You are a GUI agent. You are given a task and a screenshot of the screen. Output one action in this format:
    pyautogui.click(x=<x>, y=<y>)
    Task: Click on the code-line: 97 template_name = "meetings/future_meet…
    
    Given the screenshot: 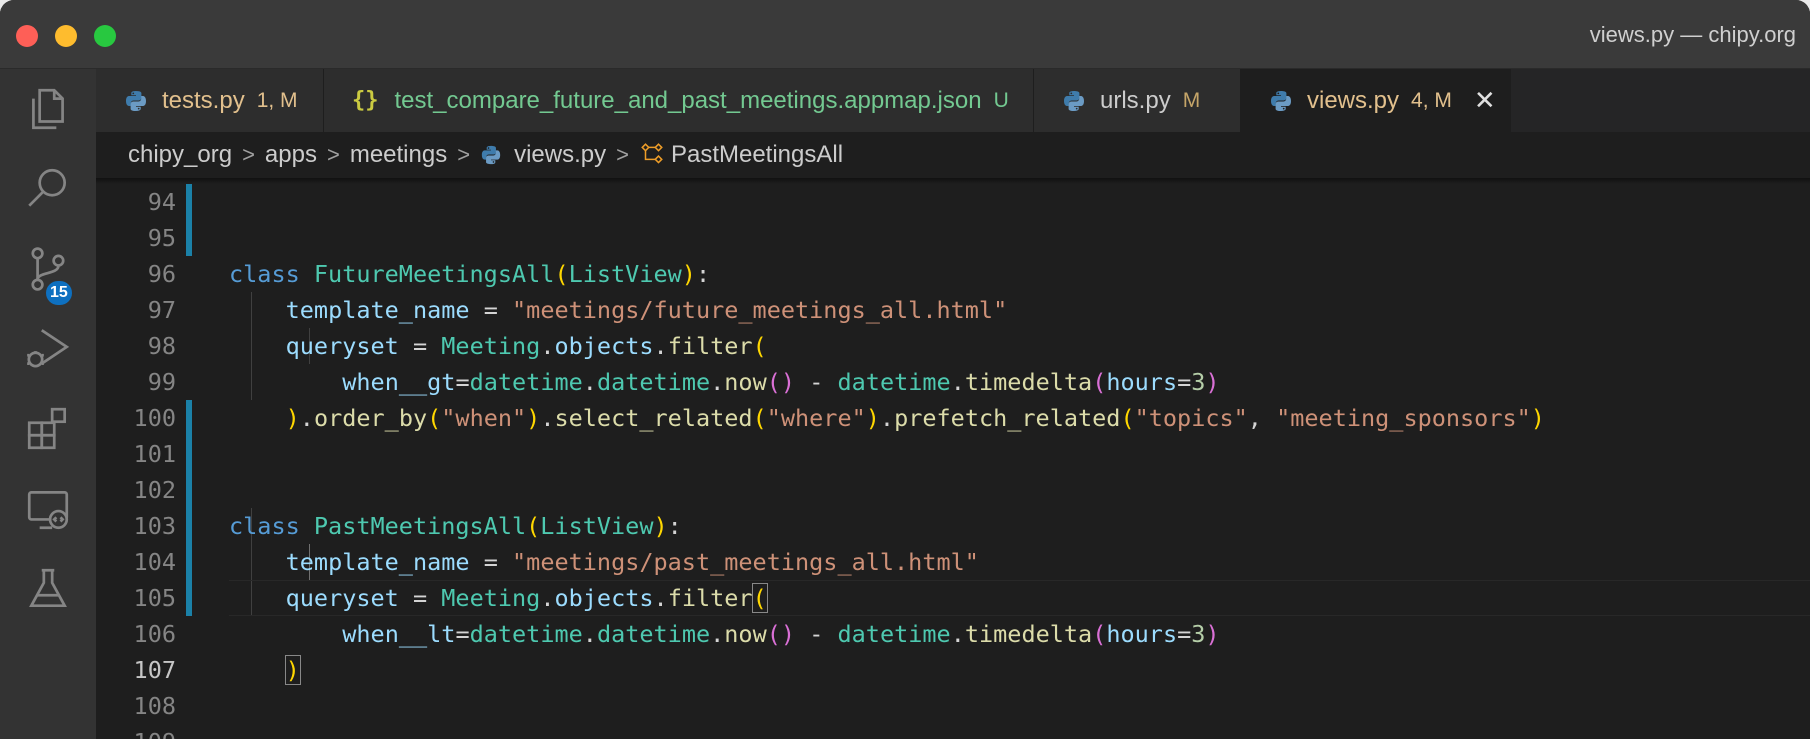 What is the action you would take?
    pyautogui.click(x=953, y=310)
    